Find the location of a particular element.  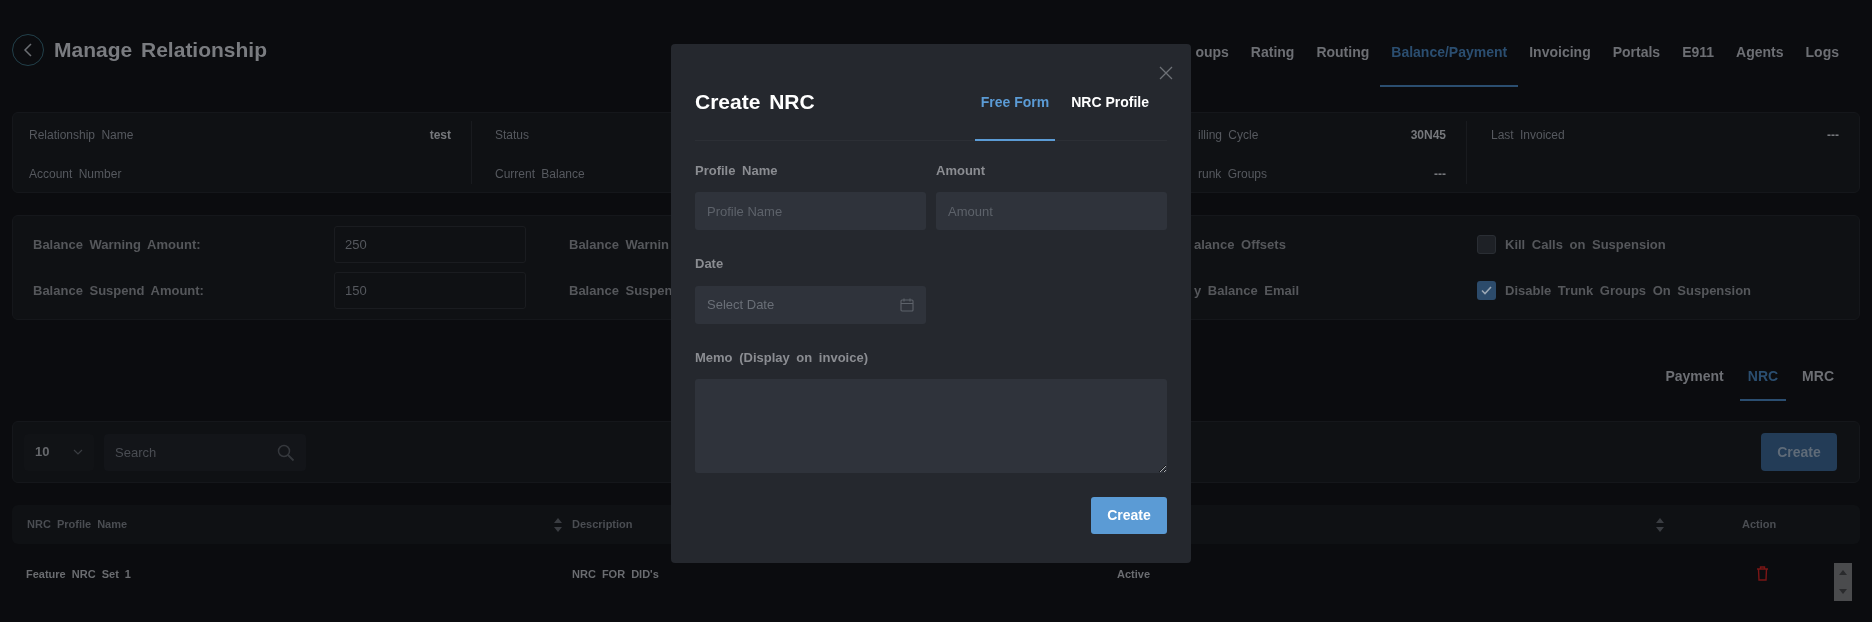

nav-tab: E911 is located at coordinates (1698, 64).